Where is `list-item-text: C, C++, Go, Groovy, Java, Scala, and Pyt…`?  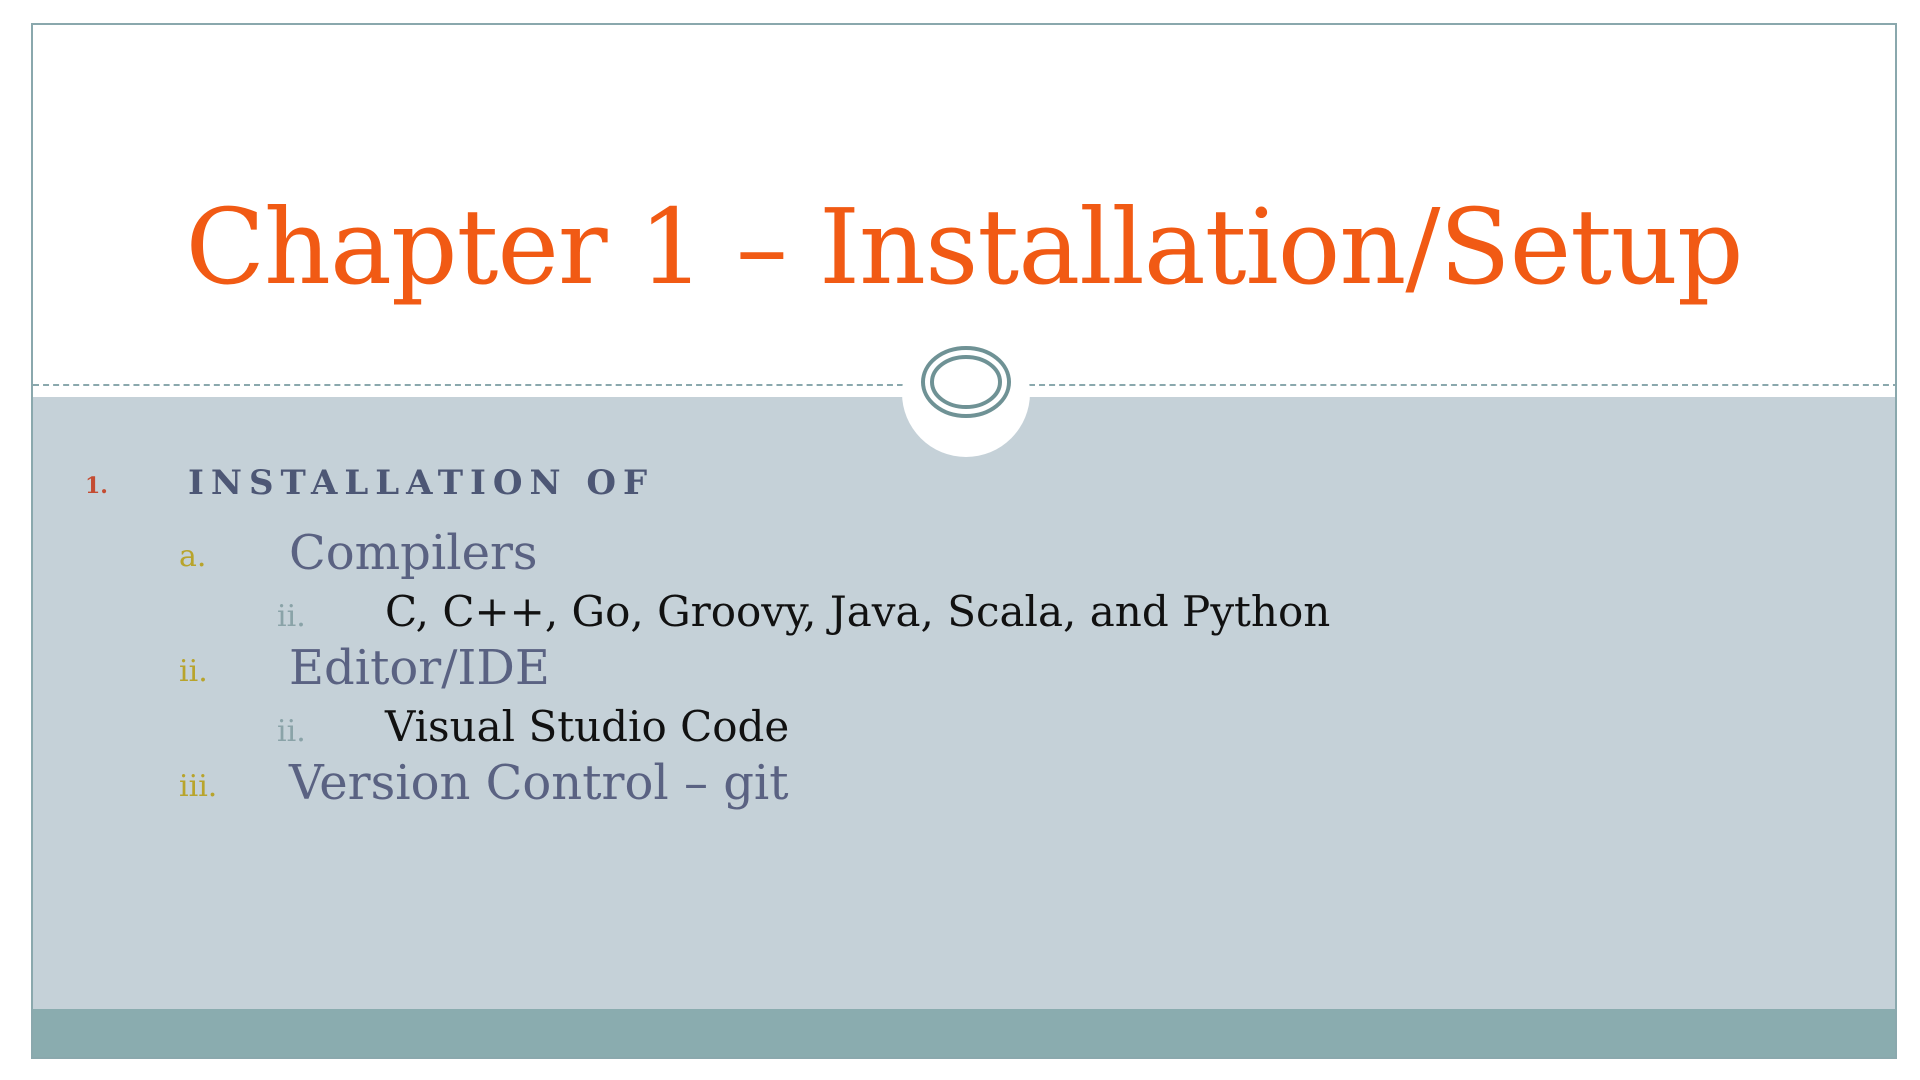 list-item-text: C, C++, Go, Groovy, Java, Scala, and Pyt… is located at coordinates (858, 611).